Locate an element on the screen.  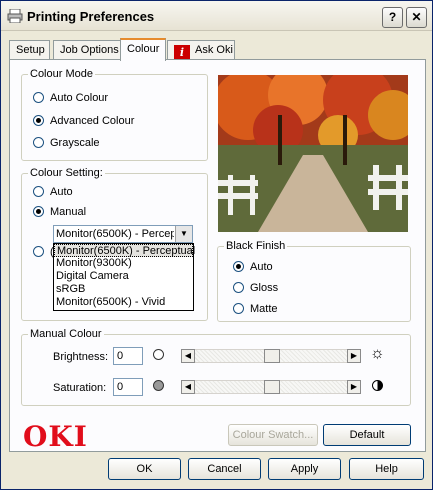
cancel-button: Cancel is located at coordinates (224, 469).